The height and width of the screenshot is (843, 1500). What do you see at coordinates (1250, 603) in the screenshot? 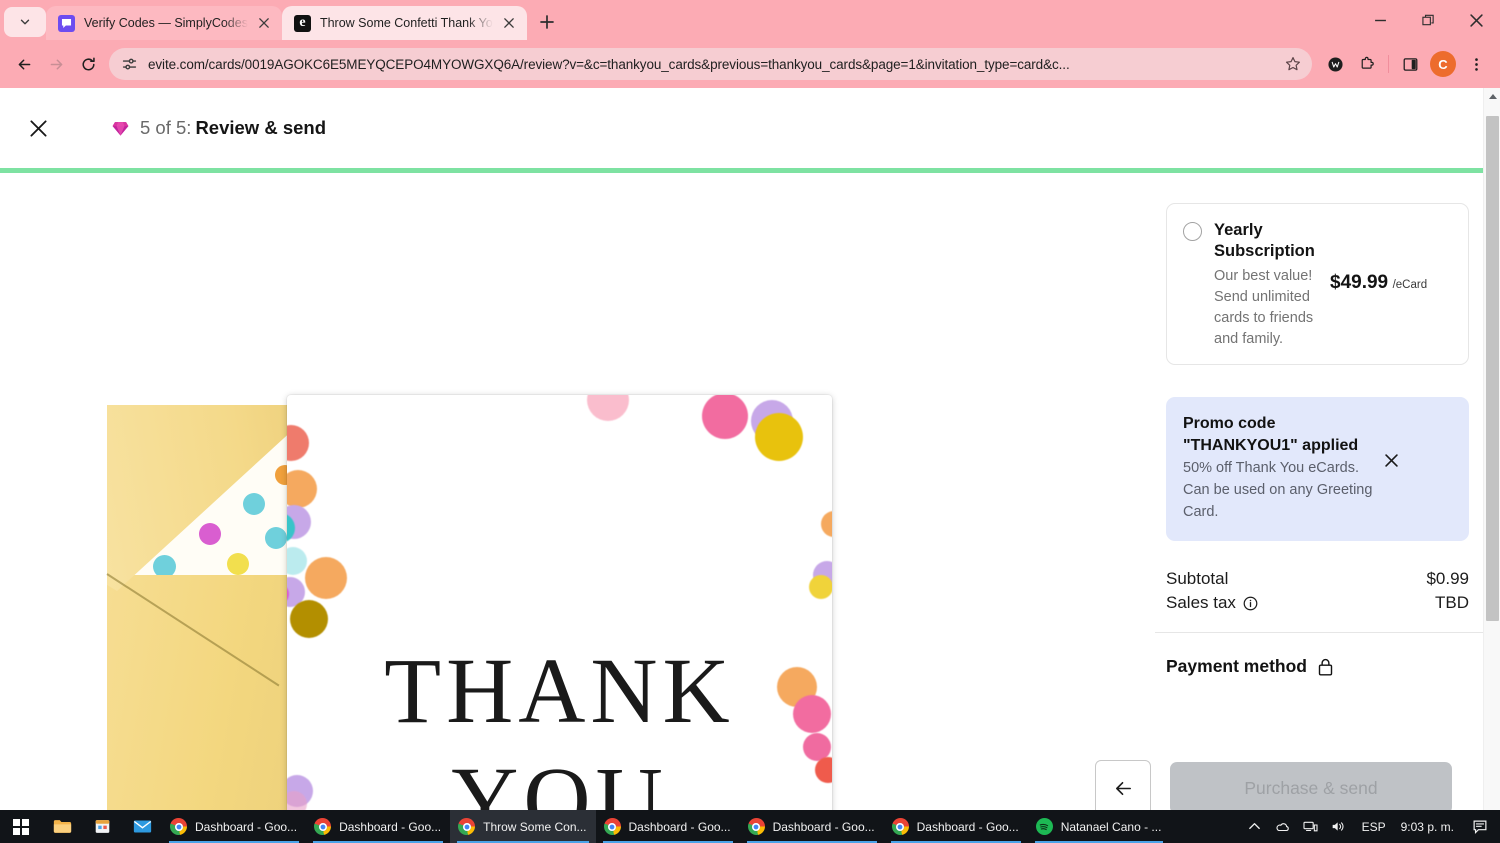
I see `info-icon` at bounding box center [1250, 603].